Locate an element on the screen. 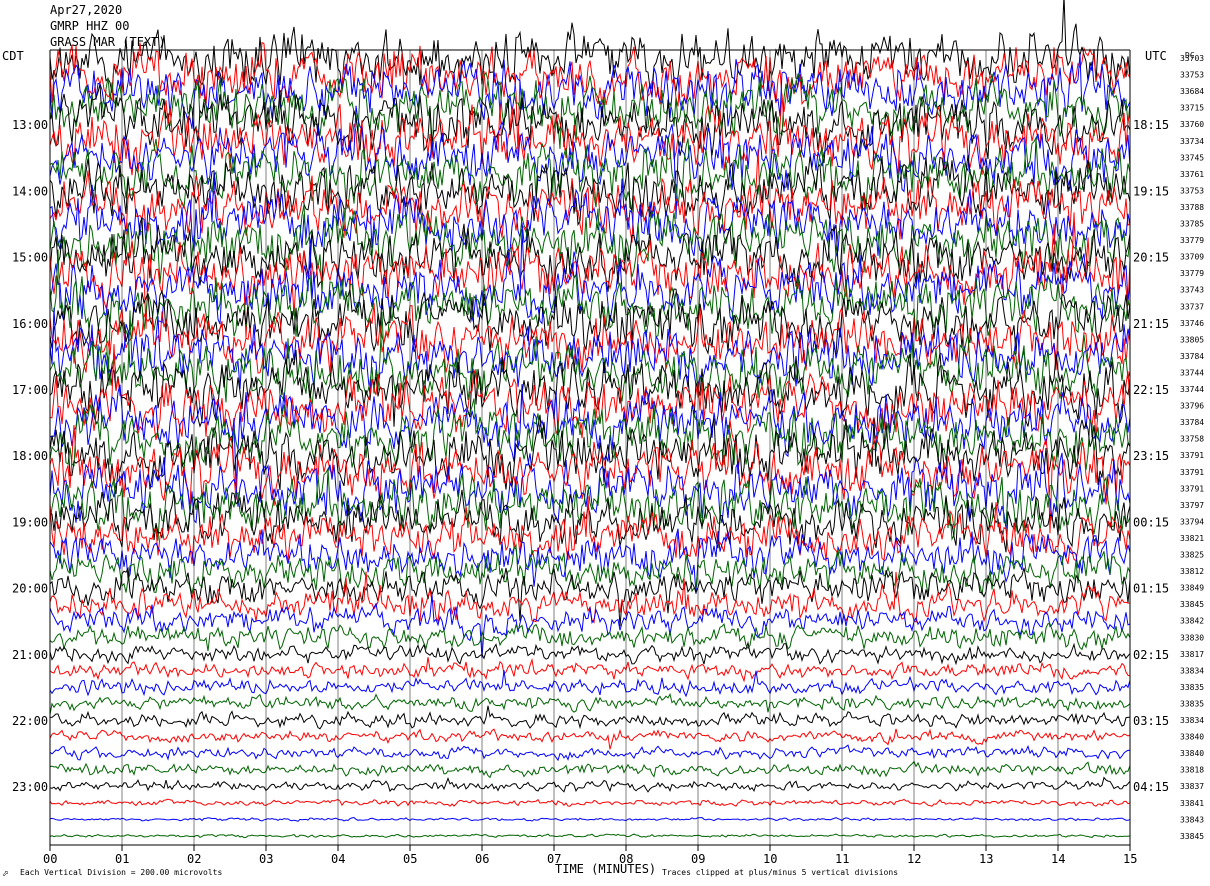 This screenshot has height=886, width=1210. x-tick-label: 04 is located at coordinates (338, 859).